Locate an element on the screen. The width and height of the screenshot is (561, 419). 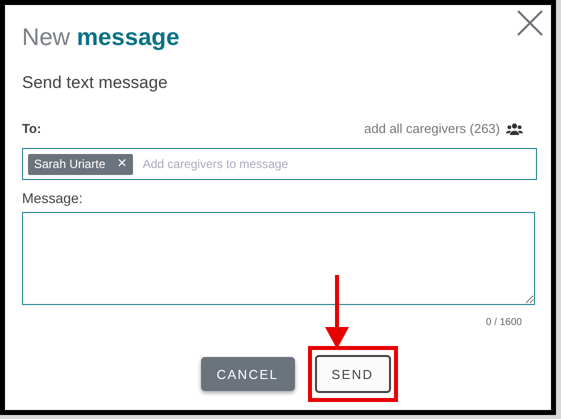
recipient-name: Sarah Uriarte is located at coordinates (70, 164).